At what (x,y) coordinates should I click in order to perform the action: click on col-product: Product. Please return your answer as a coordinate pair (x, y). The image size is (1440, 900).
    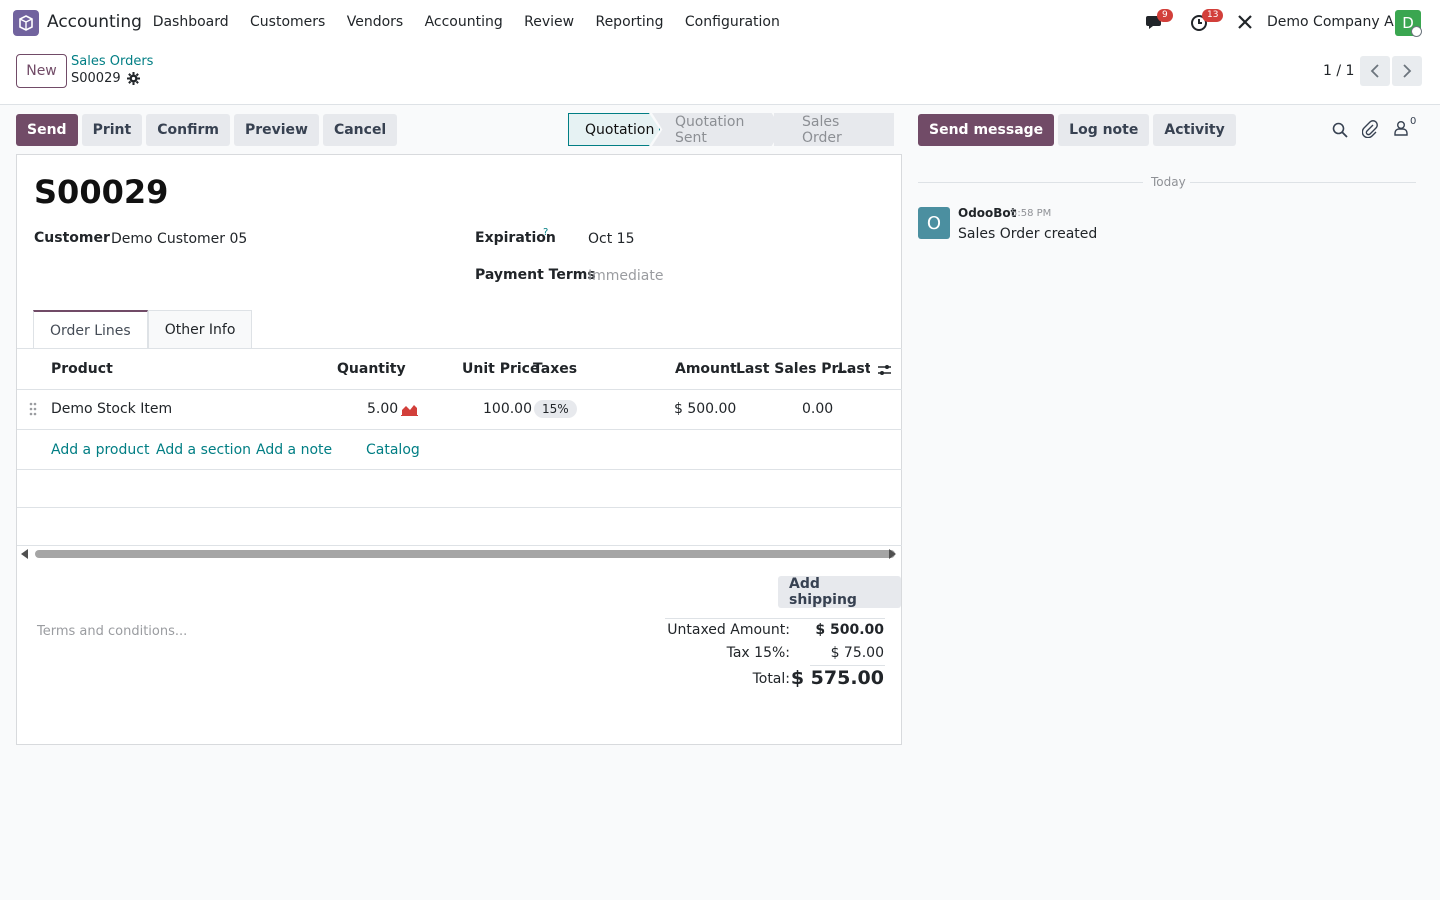
    Looking at the image, I should click on (82, 369).